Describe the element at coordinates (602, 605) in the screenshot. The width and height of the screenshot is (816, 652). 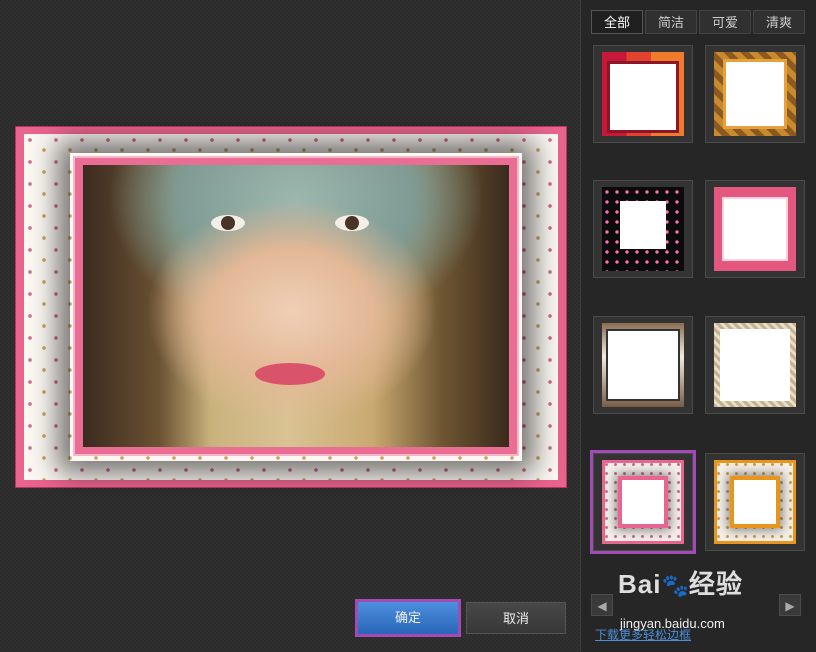
I see `prev-page-icon: ◀` at that location.